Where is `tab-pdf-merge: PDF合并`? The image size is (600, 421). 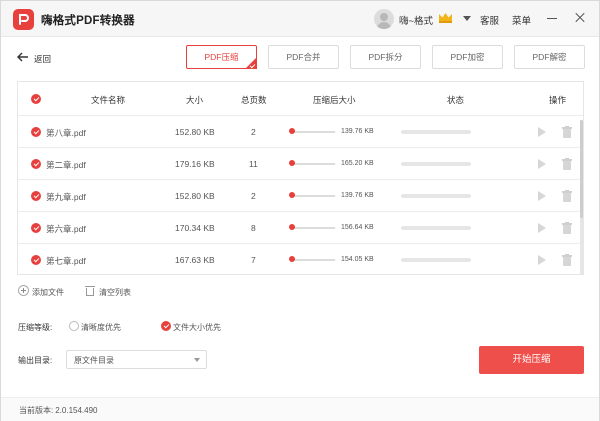
tab-pdf-merge: PDF合并 is located at coordinates (303, 57).